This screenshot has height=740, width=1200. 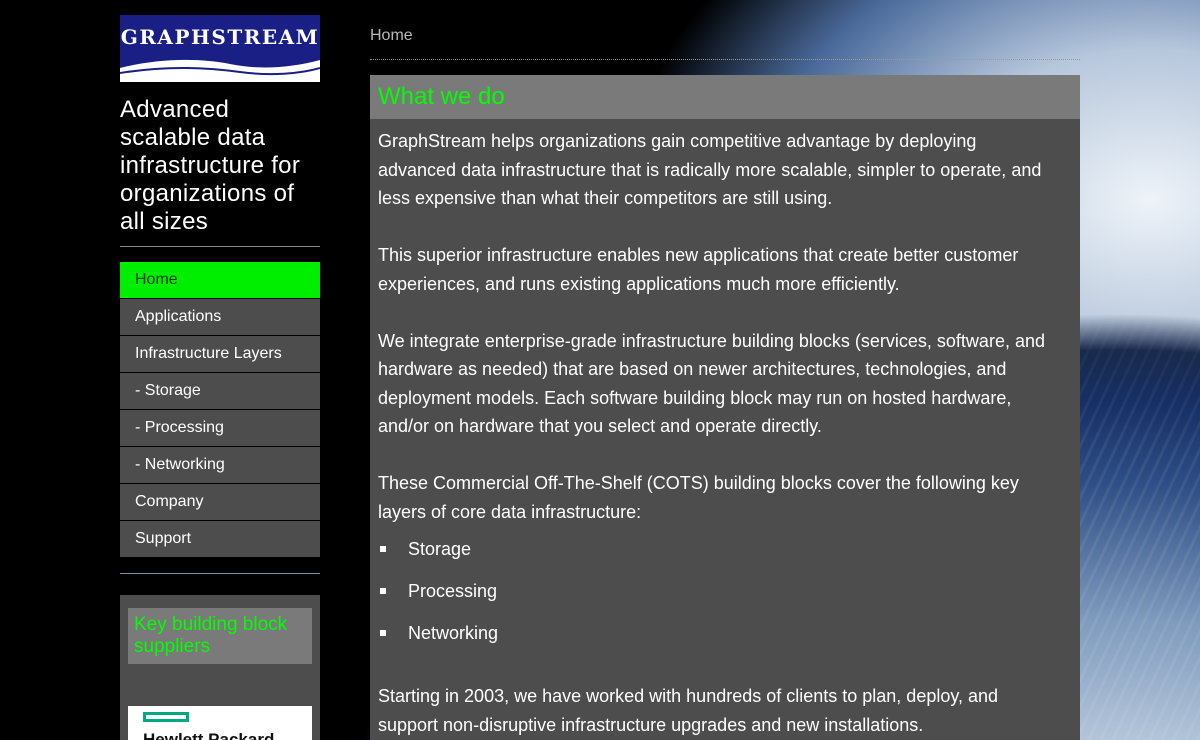 I want to click on list-item: Networking, so click(x=717, y=633).